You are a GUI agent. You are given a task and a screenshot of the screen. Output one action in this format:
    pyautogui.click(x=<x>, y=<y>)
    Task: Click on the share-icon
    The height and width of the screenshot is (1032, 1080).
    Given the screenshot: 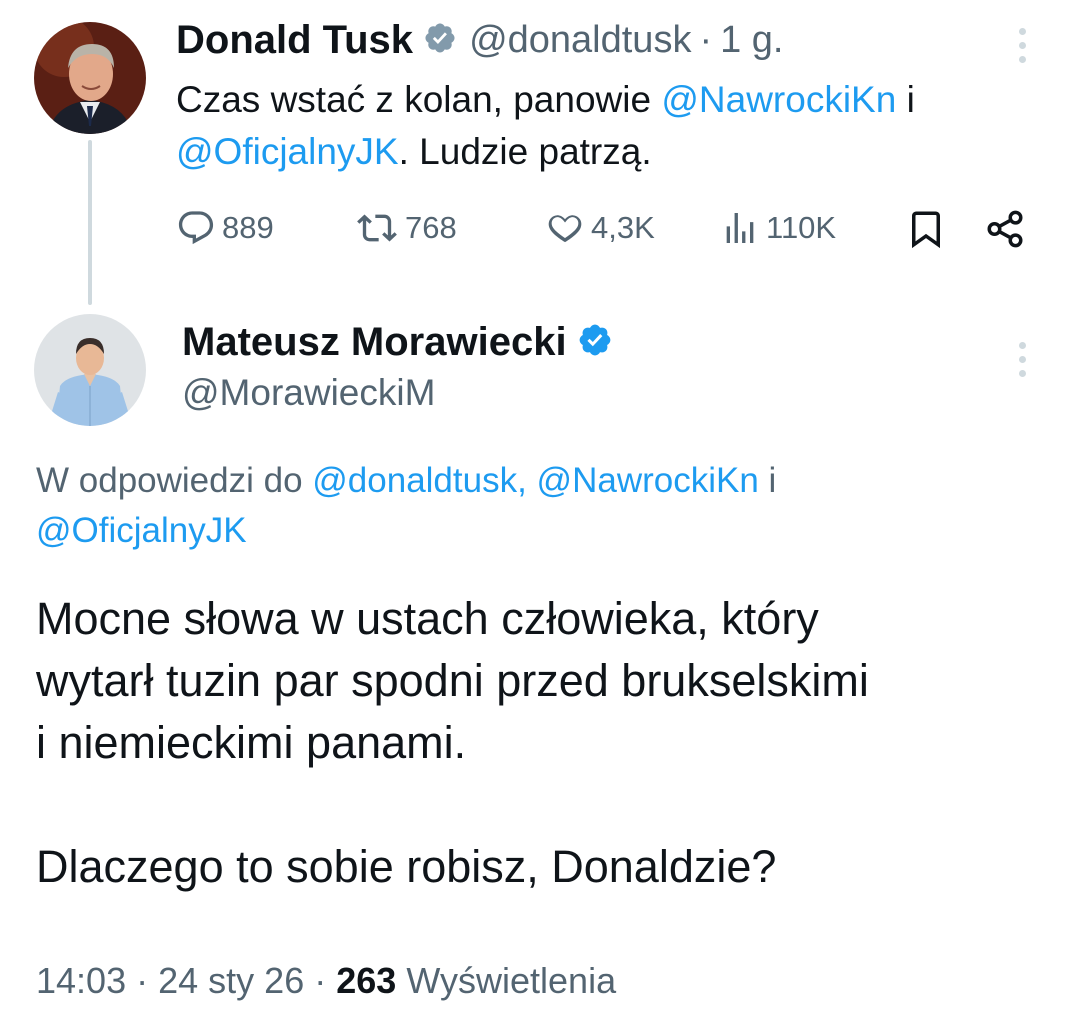 What is the action you would take?
    pyautogui.click(x=1005, y=229)
    